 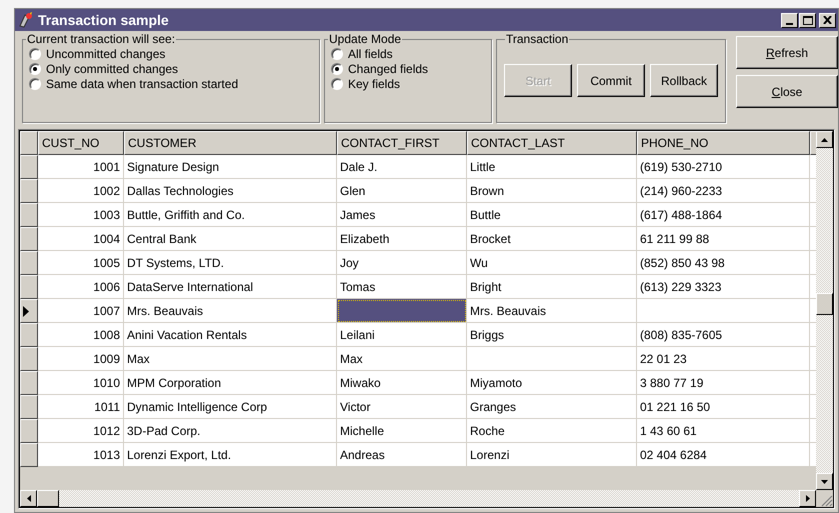 What do you see at coordinates (789, 20) in the screenshot?
I see `minimize-button` at bounding box center [789, 20].